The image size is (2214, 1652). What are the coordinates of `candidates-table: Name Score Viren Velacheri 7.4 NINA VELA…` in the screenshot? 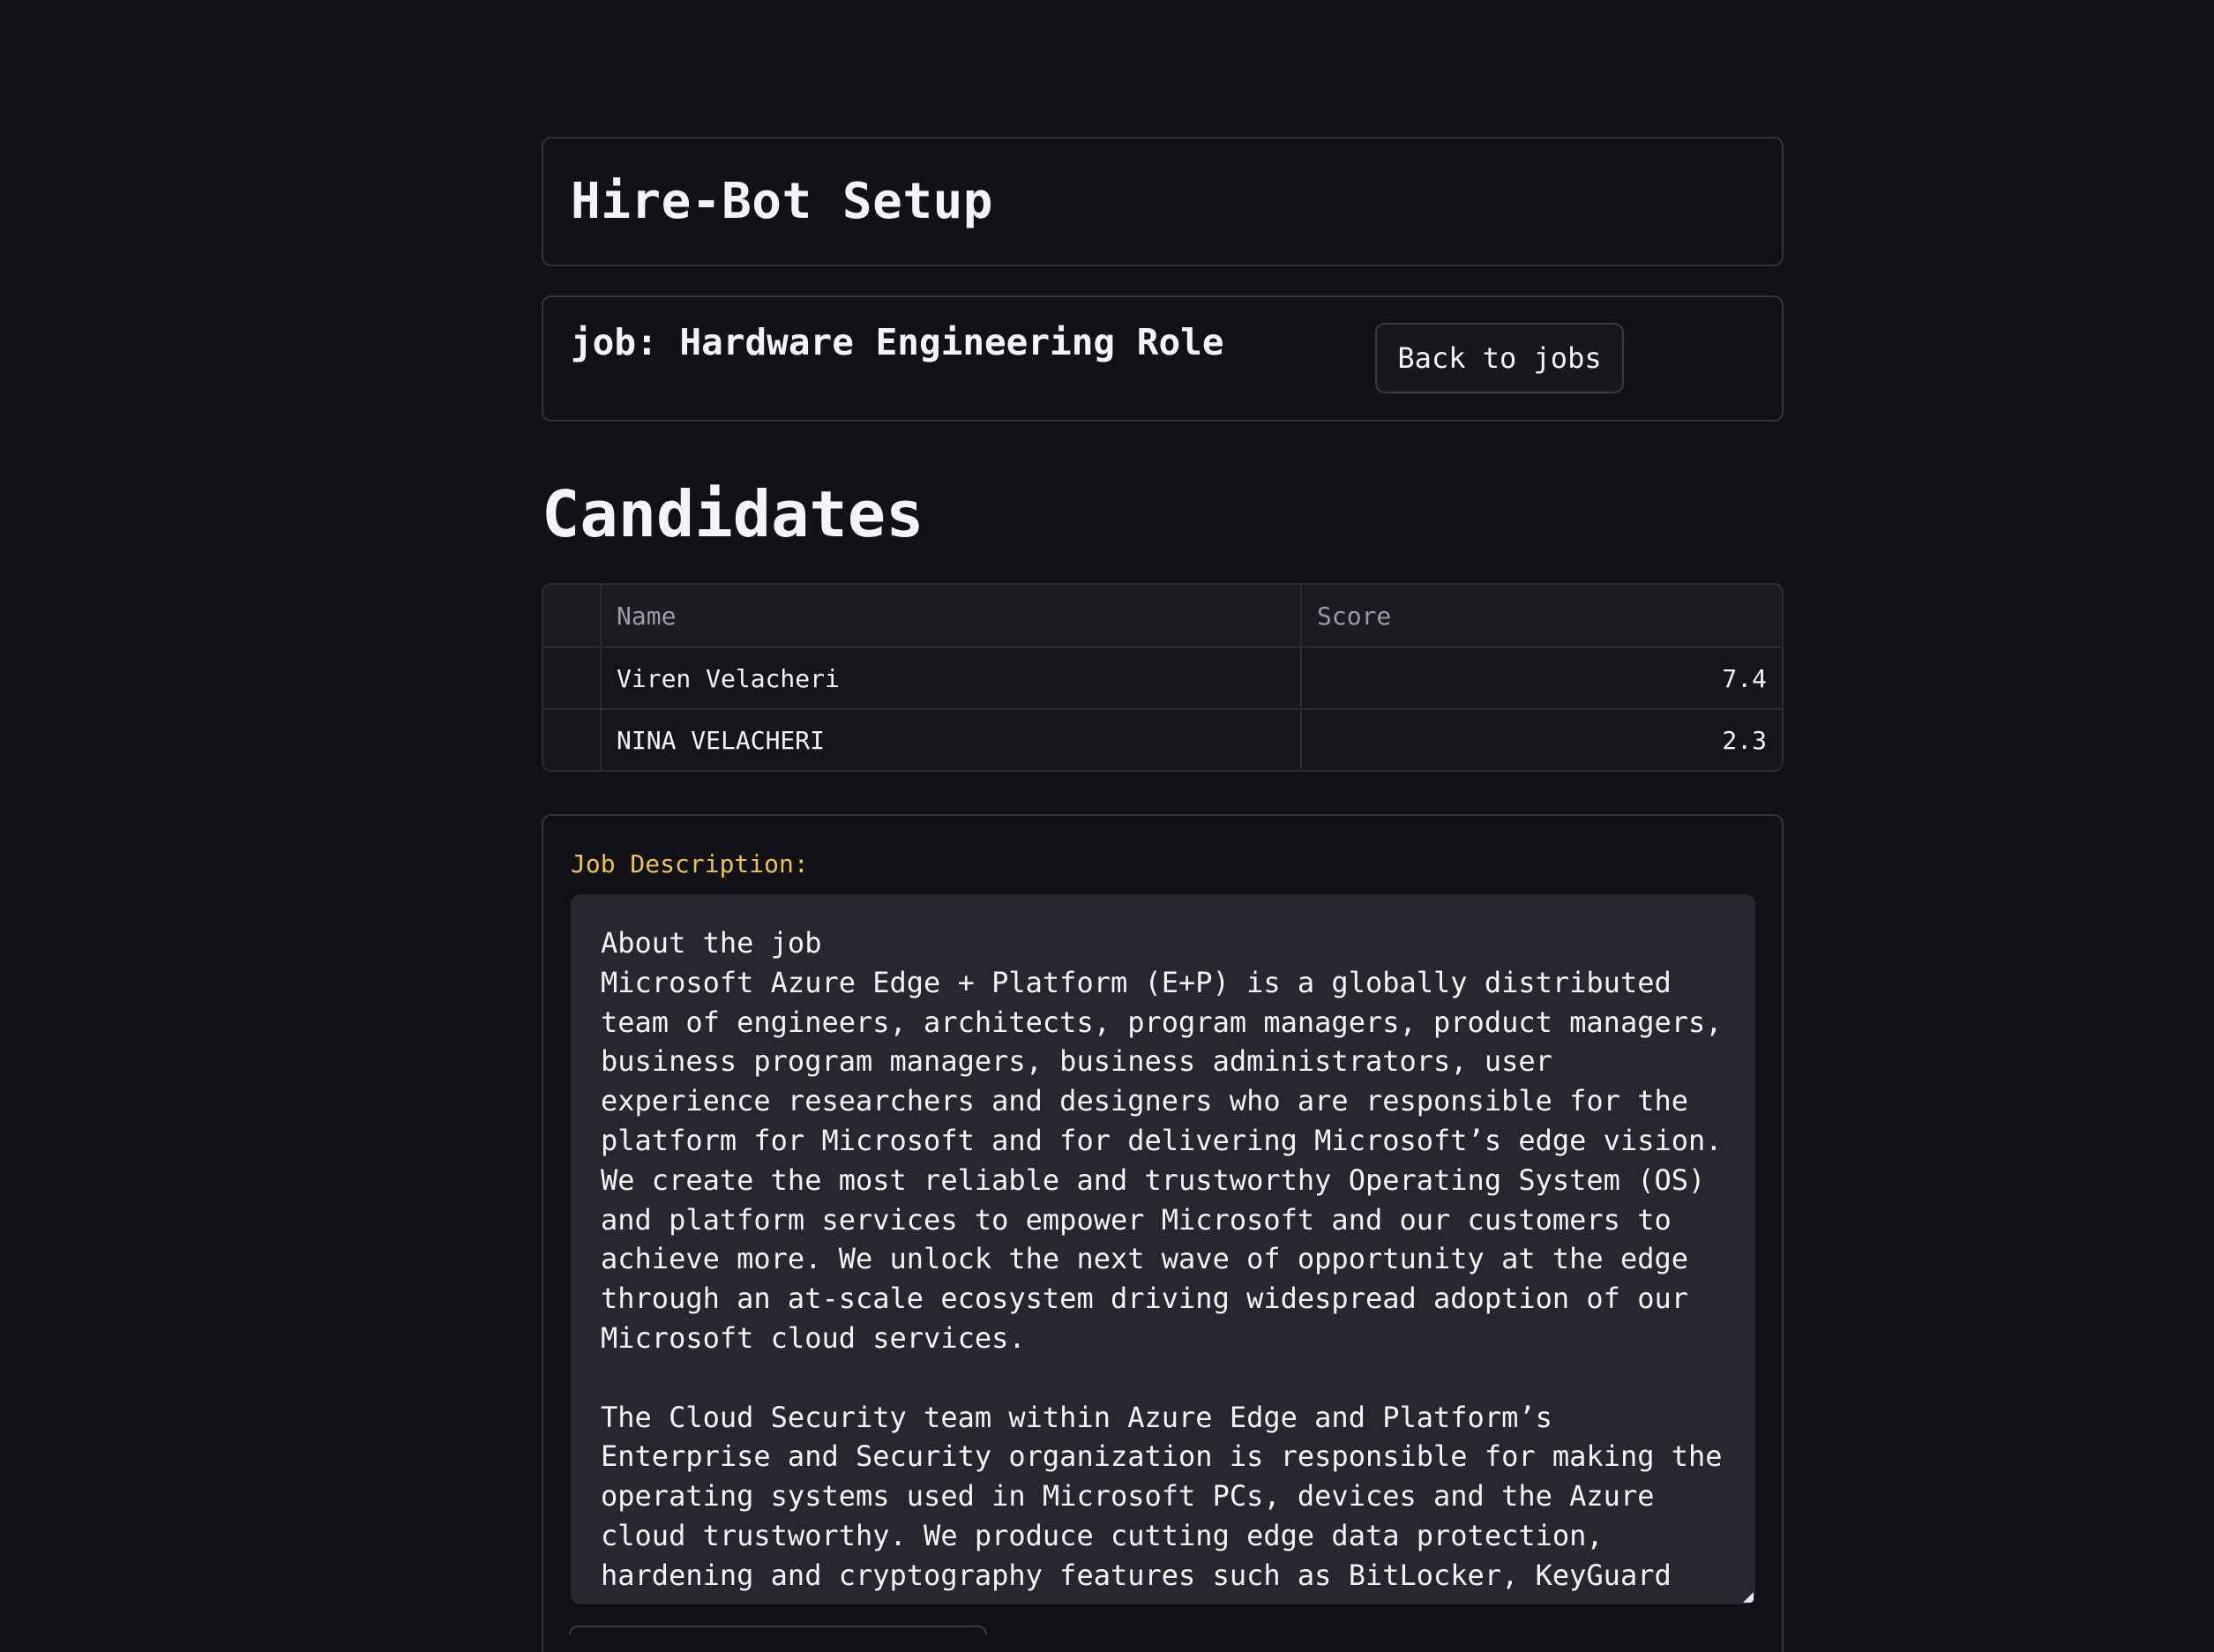 It's located at (1163, 677).